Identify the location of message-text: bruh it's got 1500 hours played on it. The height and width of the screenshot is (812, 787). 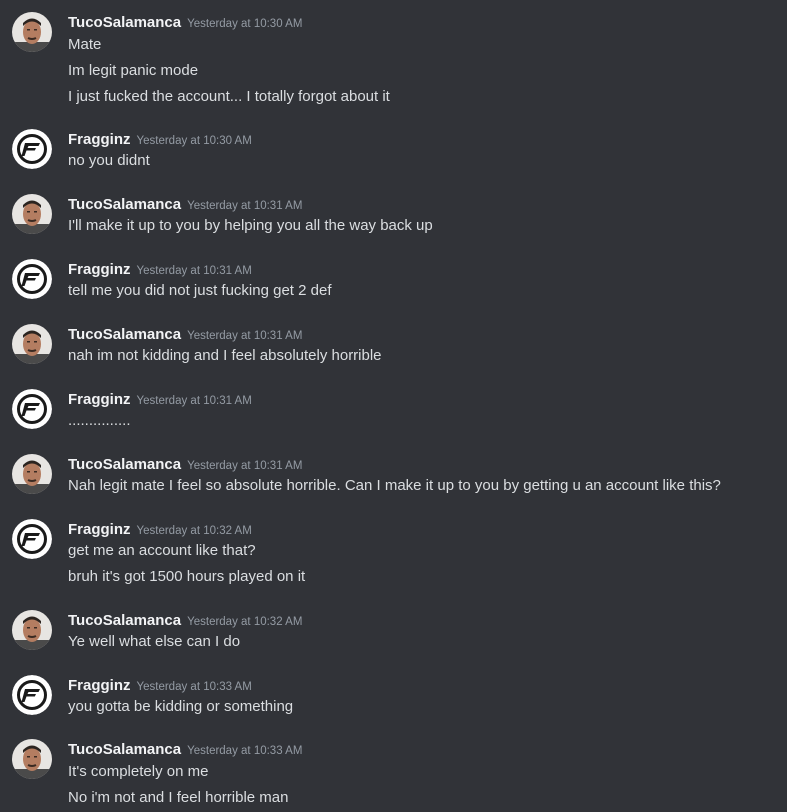
(187, 576).